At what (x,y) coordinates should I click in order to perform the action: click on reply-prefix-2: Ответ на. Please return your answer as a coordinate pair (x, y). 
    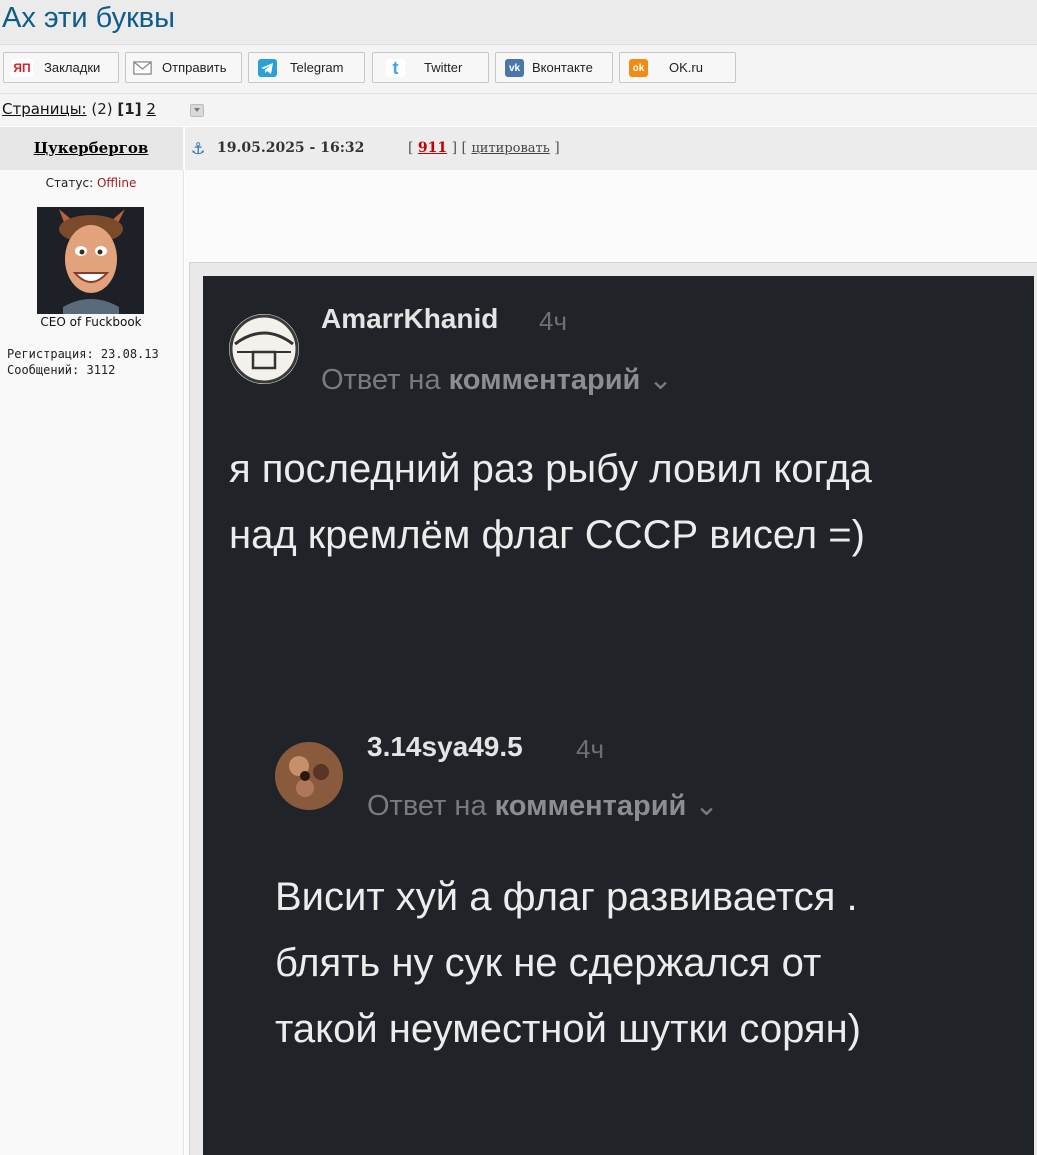
    Looking at the image, I should click on (427, 806).